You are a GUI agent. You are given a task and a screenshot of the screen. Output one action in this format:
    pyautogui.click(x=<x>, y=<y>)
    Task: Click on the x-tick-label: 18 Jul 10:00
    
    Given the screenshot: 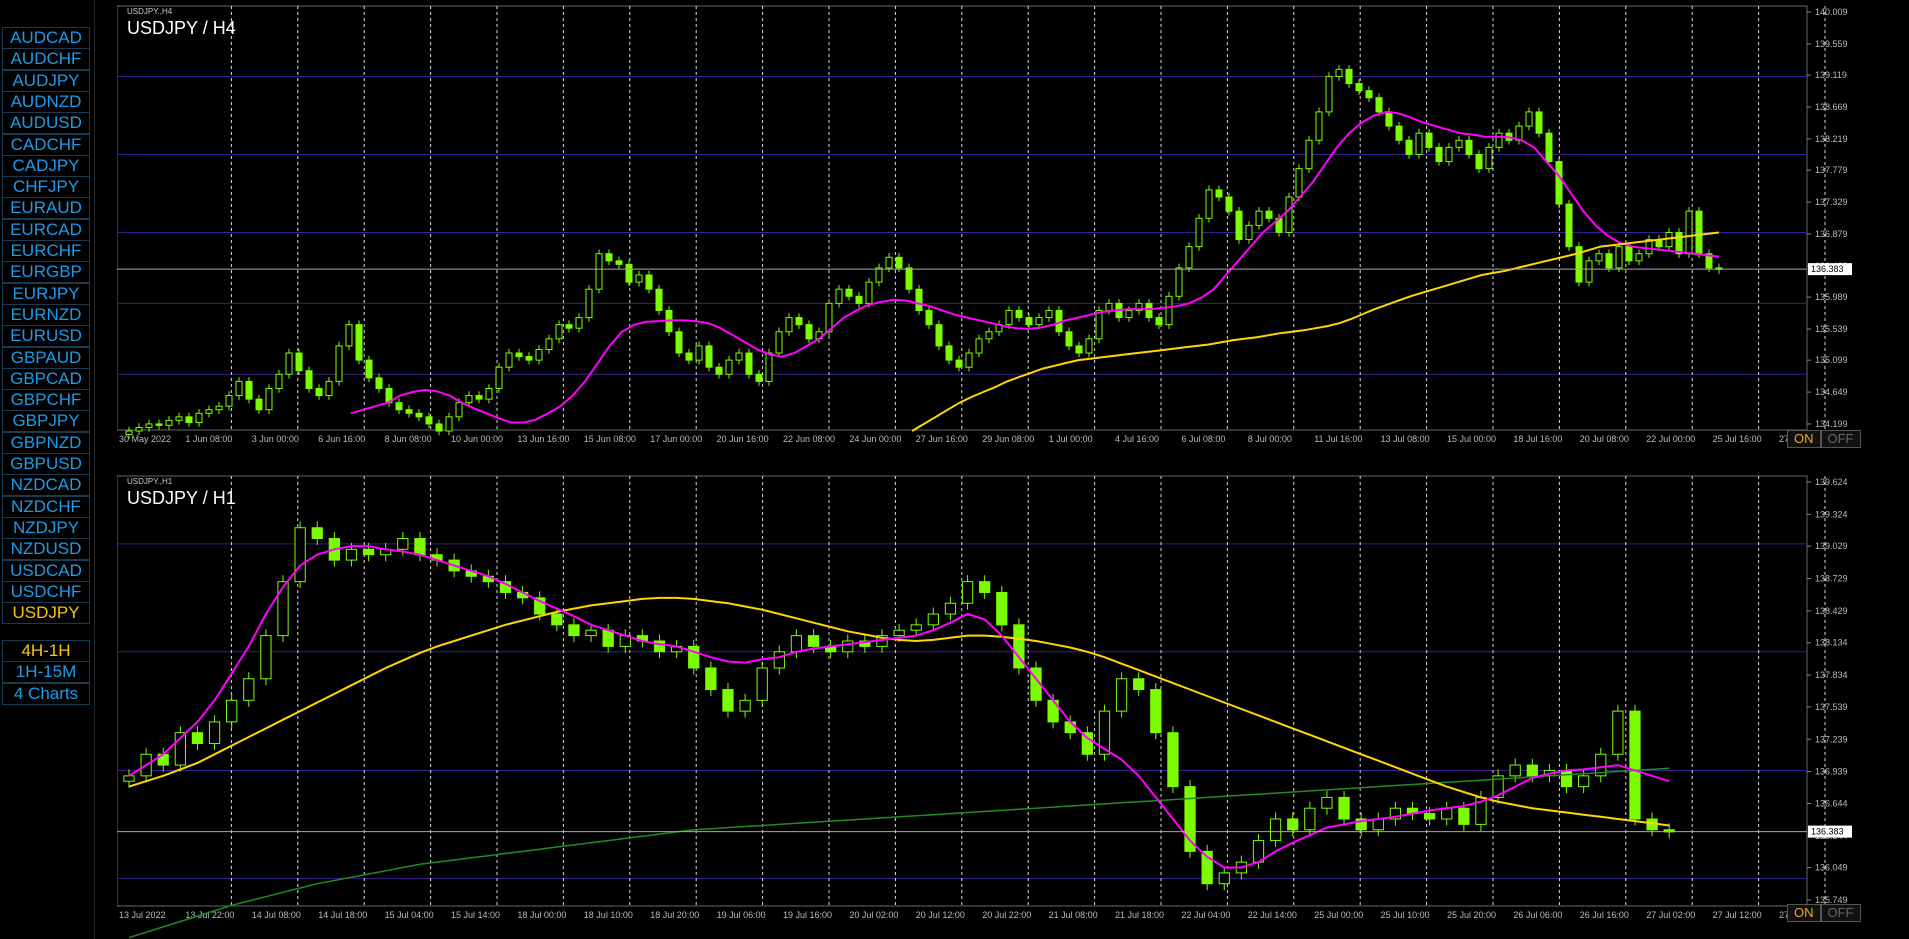 What is the action you would take?
    pyautogui.click(x=608, y=915)
    